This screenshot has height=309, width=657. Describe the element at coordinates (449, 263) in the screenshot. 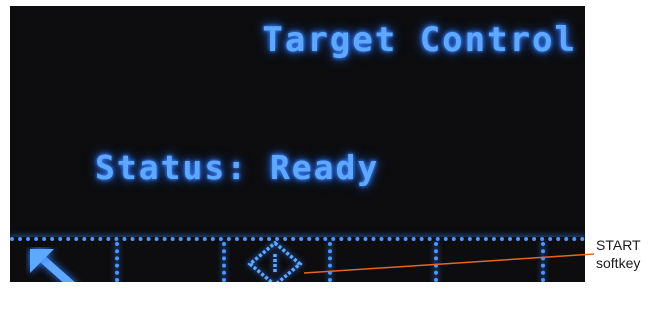

I see `callout-leader-line` at that location.